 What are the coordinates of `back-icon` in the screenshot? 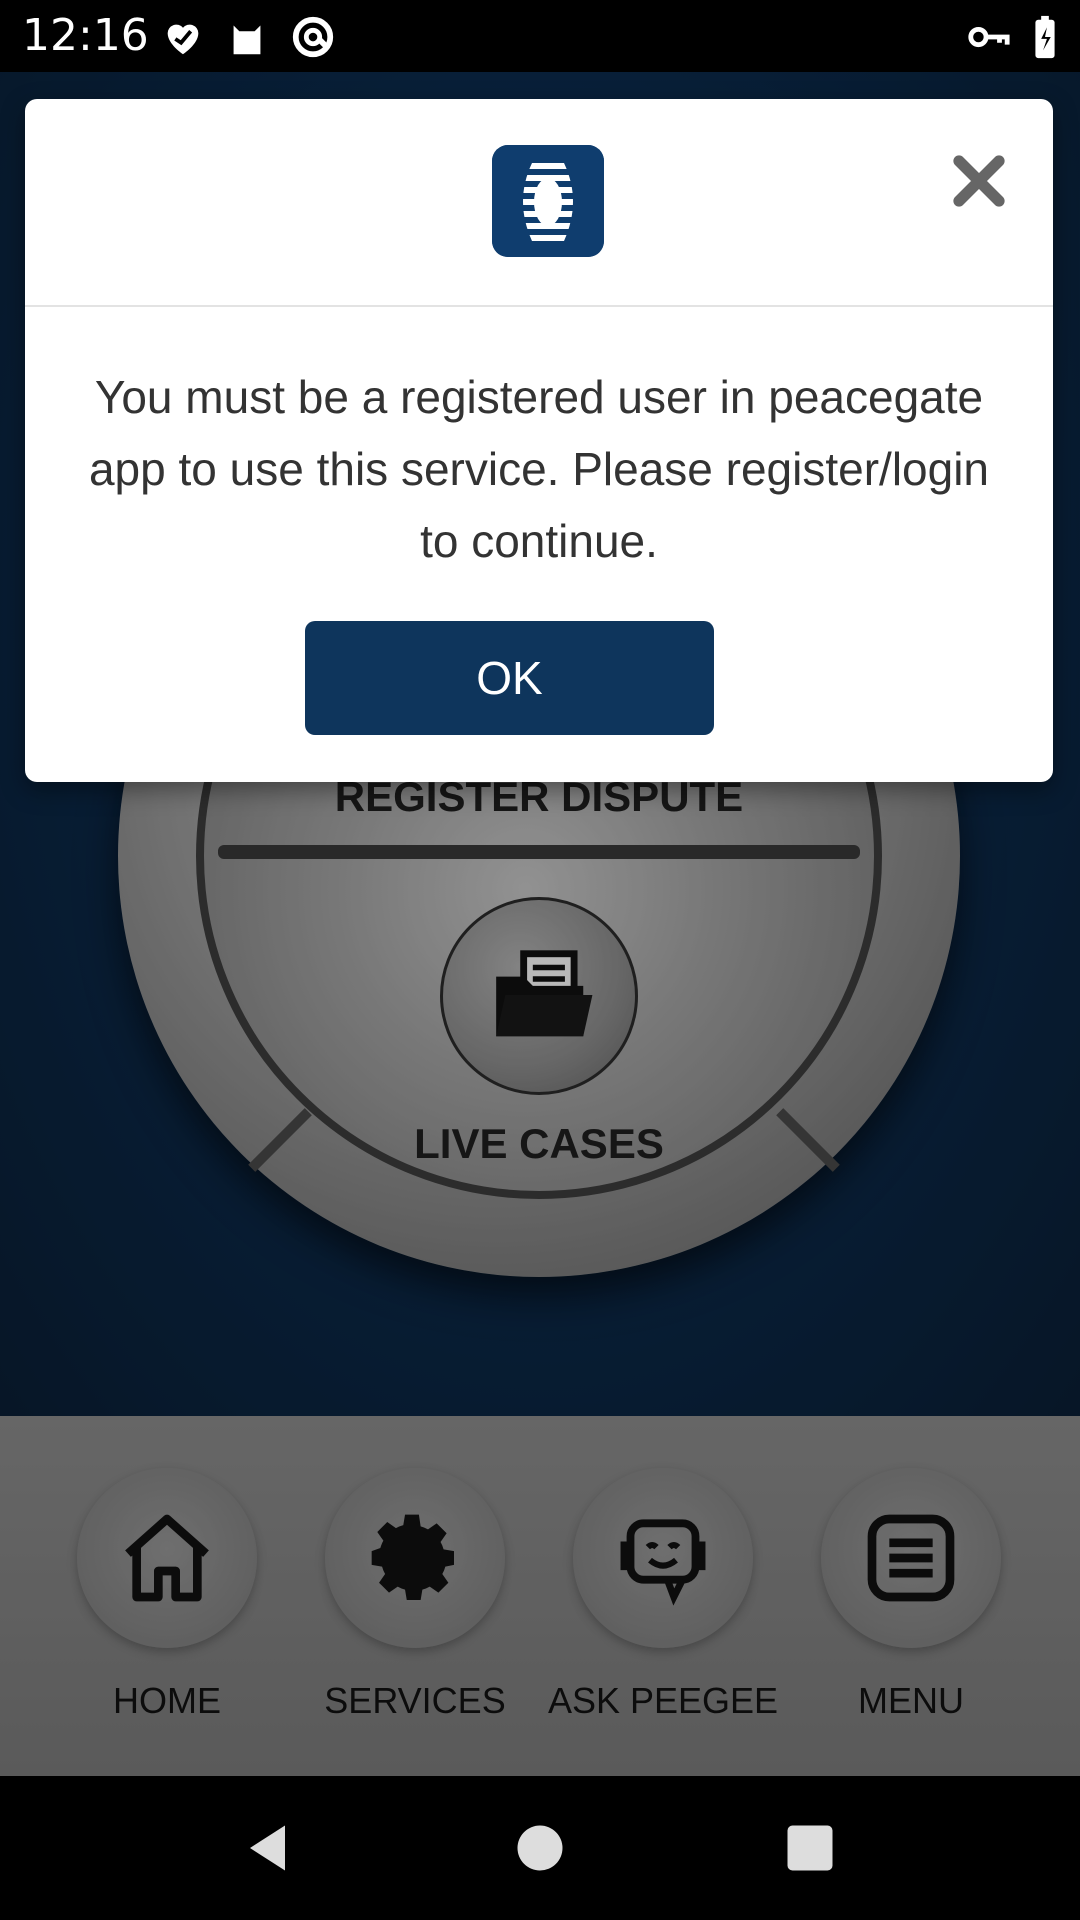 It's located at (270, 1848).